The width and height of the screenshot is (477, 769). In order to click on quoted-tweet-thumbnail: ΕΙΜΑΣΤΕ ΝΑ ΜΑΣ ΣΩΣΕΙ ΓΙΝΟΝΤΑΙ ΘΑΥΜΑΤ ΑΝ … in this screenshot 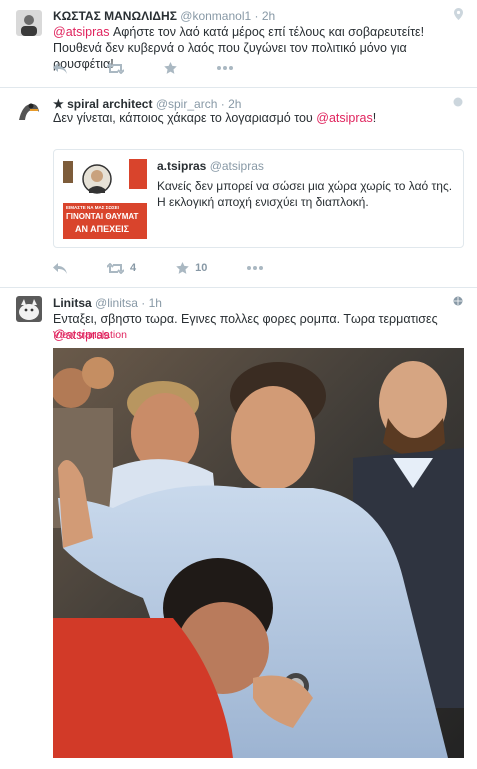, I will do `click(105, 199)`.